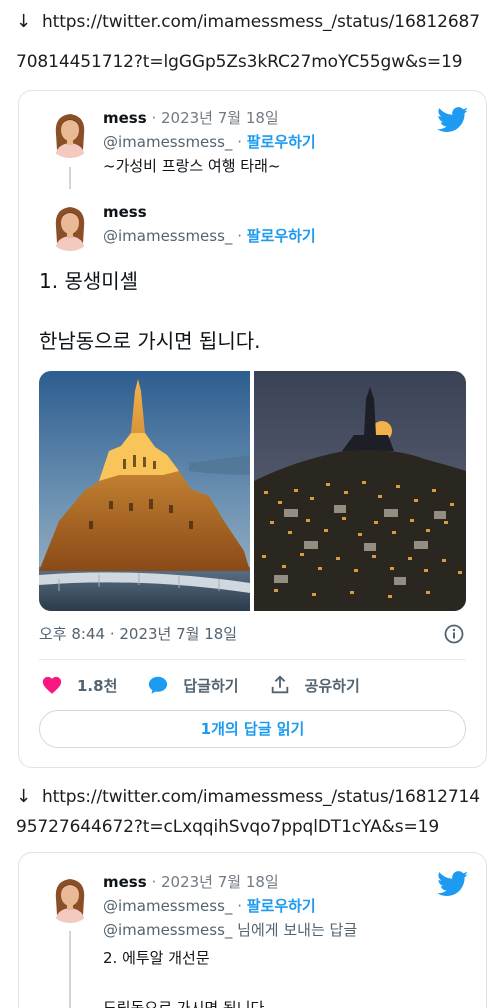 This screenshot has width=504, height=1008. Describe the element at coordinates (144, 491) in the screenshot. I see `photo-mont-saint-michel` at that location.